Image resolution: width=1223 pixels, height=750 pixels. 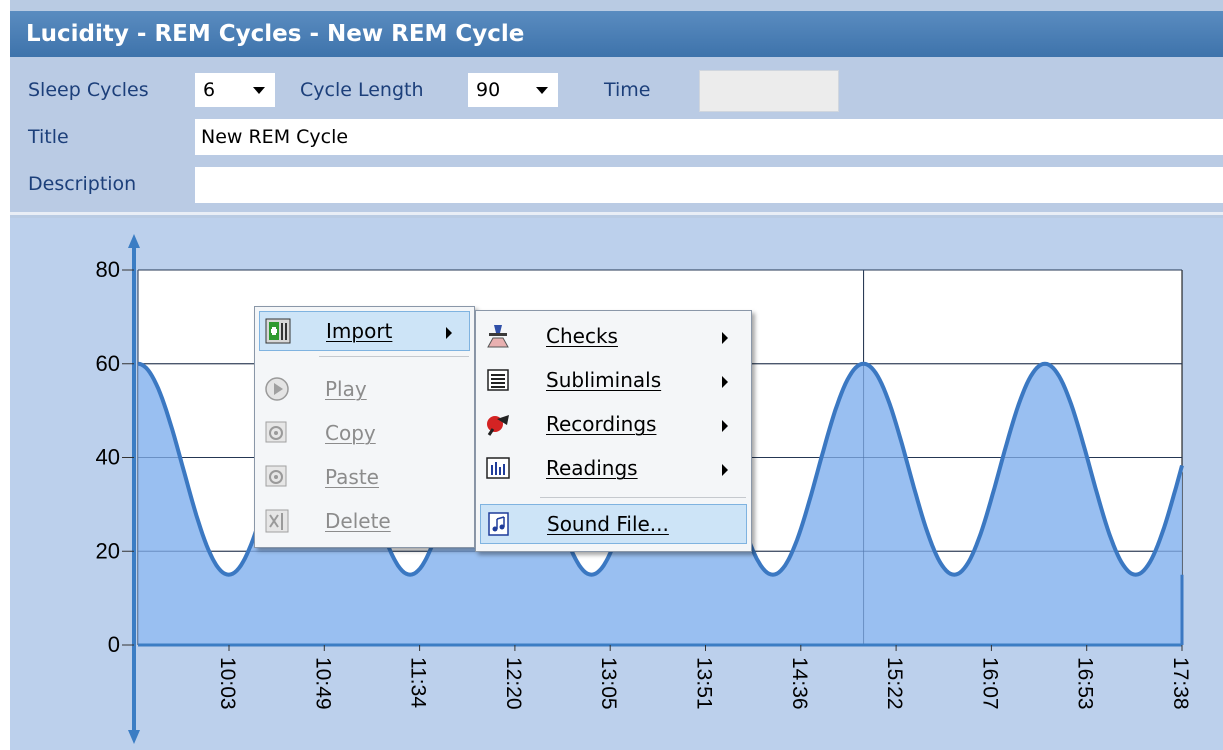 I want to click on menu-item-play: Play, so click(x=364, y=390).